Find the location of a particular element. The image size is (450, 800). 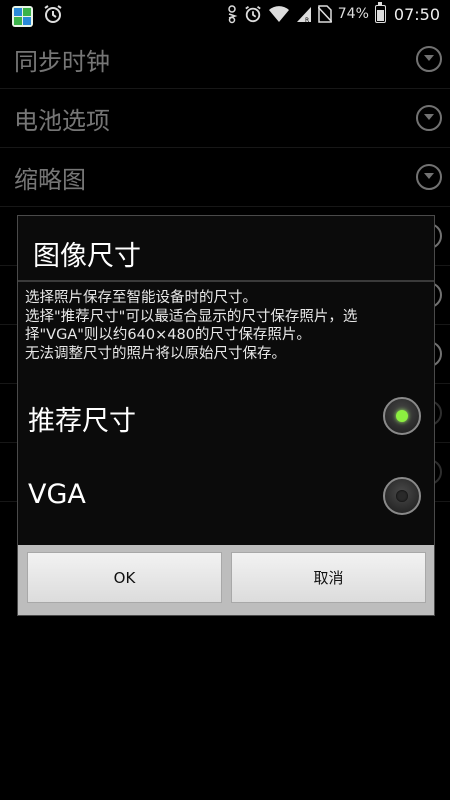

dialog-divider is located at coordinates (226, 281).